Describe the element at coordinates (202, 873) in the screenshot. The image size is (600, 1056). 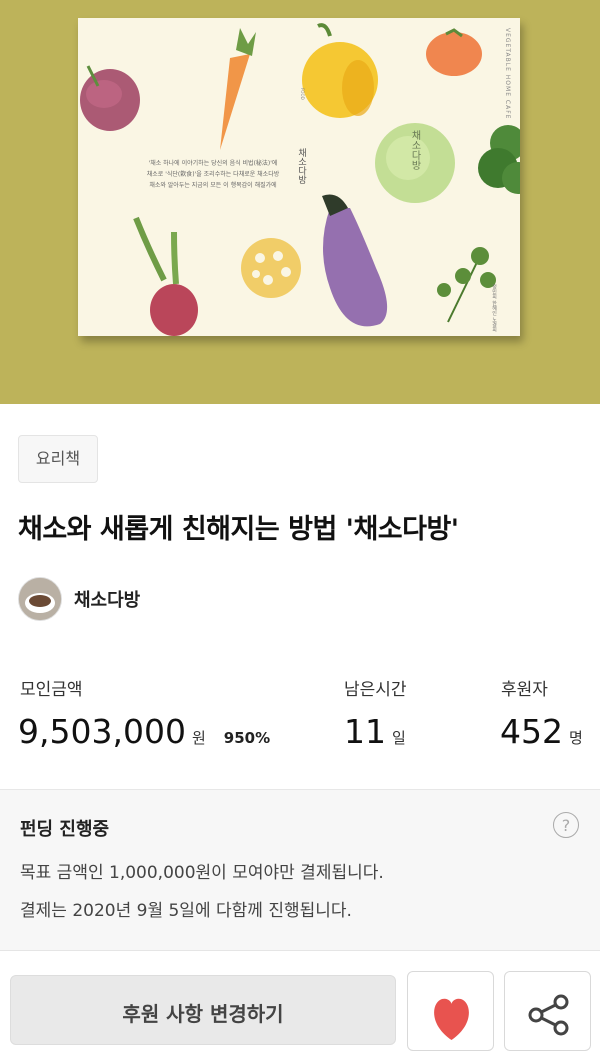
I see `funding-goal-note: 목표 금액인 1,000,000원이 모여야만 결제됩니다.` at that location.